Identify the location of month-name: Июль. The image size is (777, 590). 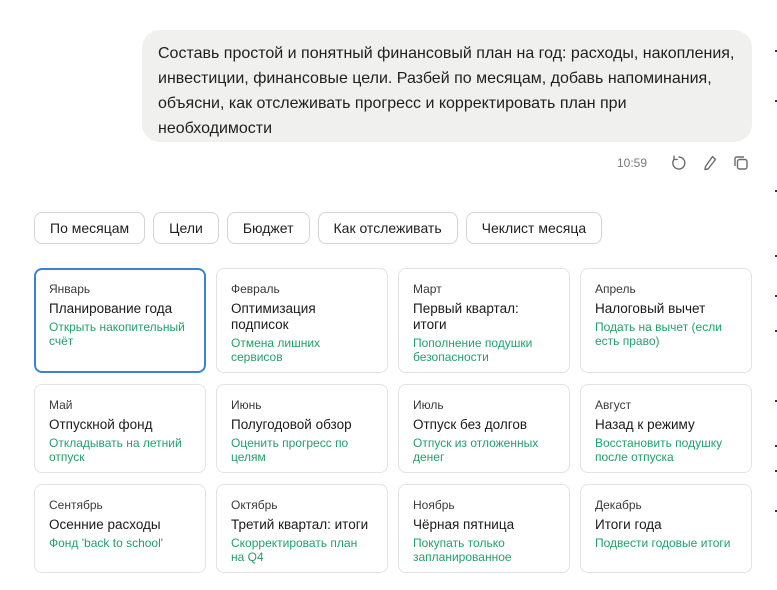
(428, 405).